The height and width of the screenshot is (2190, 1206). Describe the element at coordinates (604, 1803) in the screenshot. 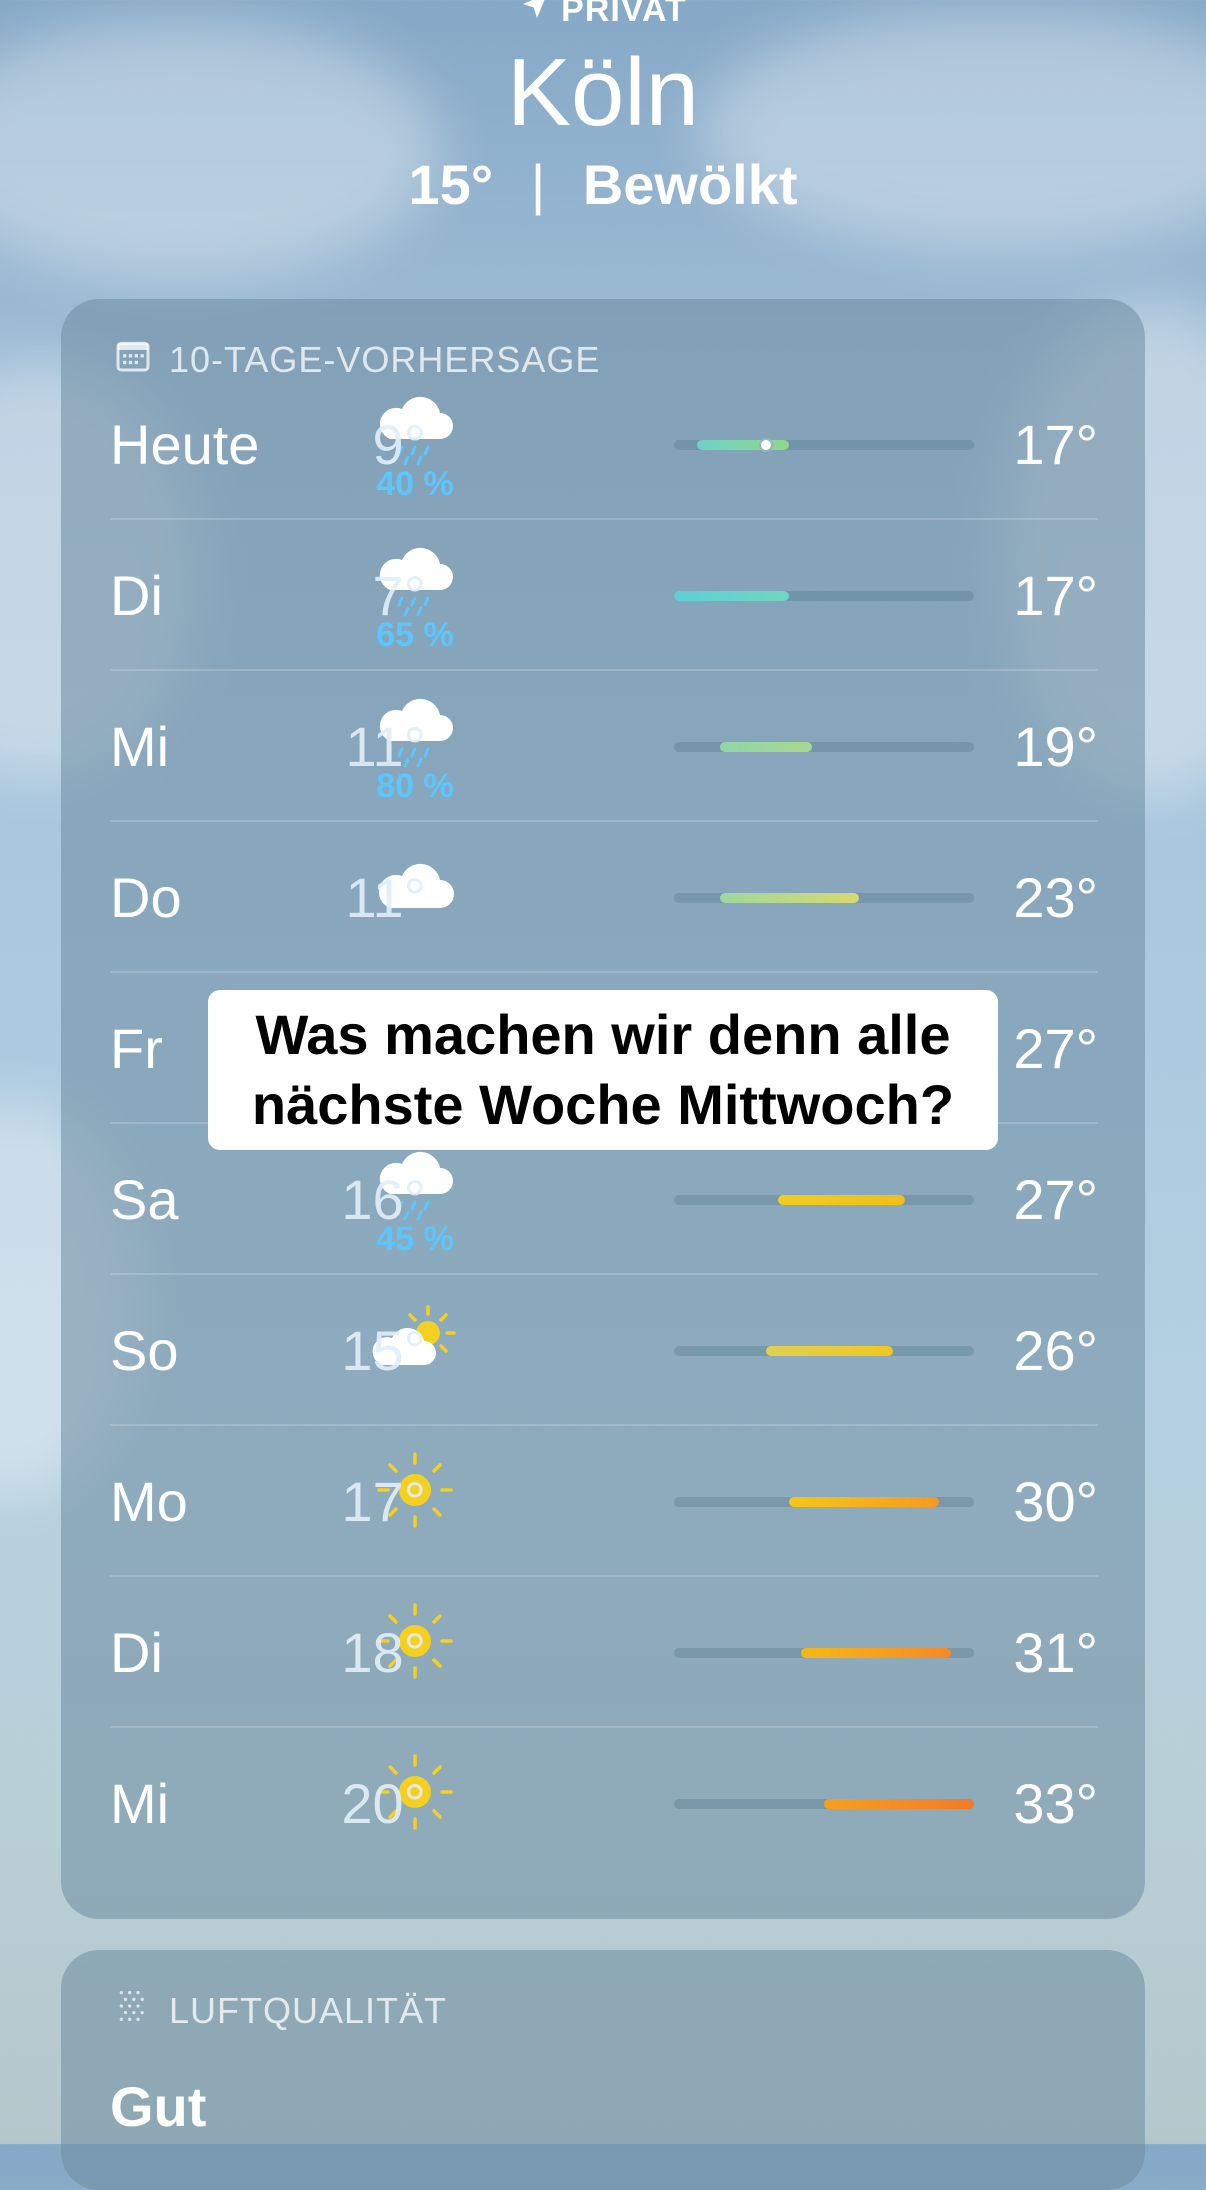

I see `forecast-row: Mi 20° 33°` at that location.